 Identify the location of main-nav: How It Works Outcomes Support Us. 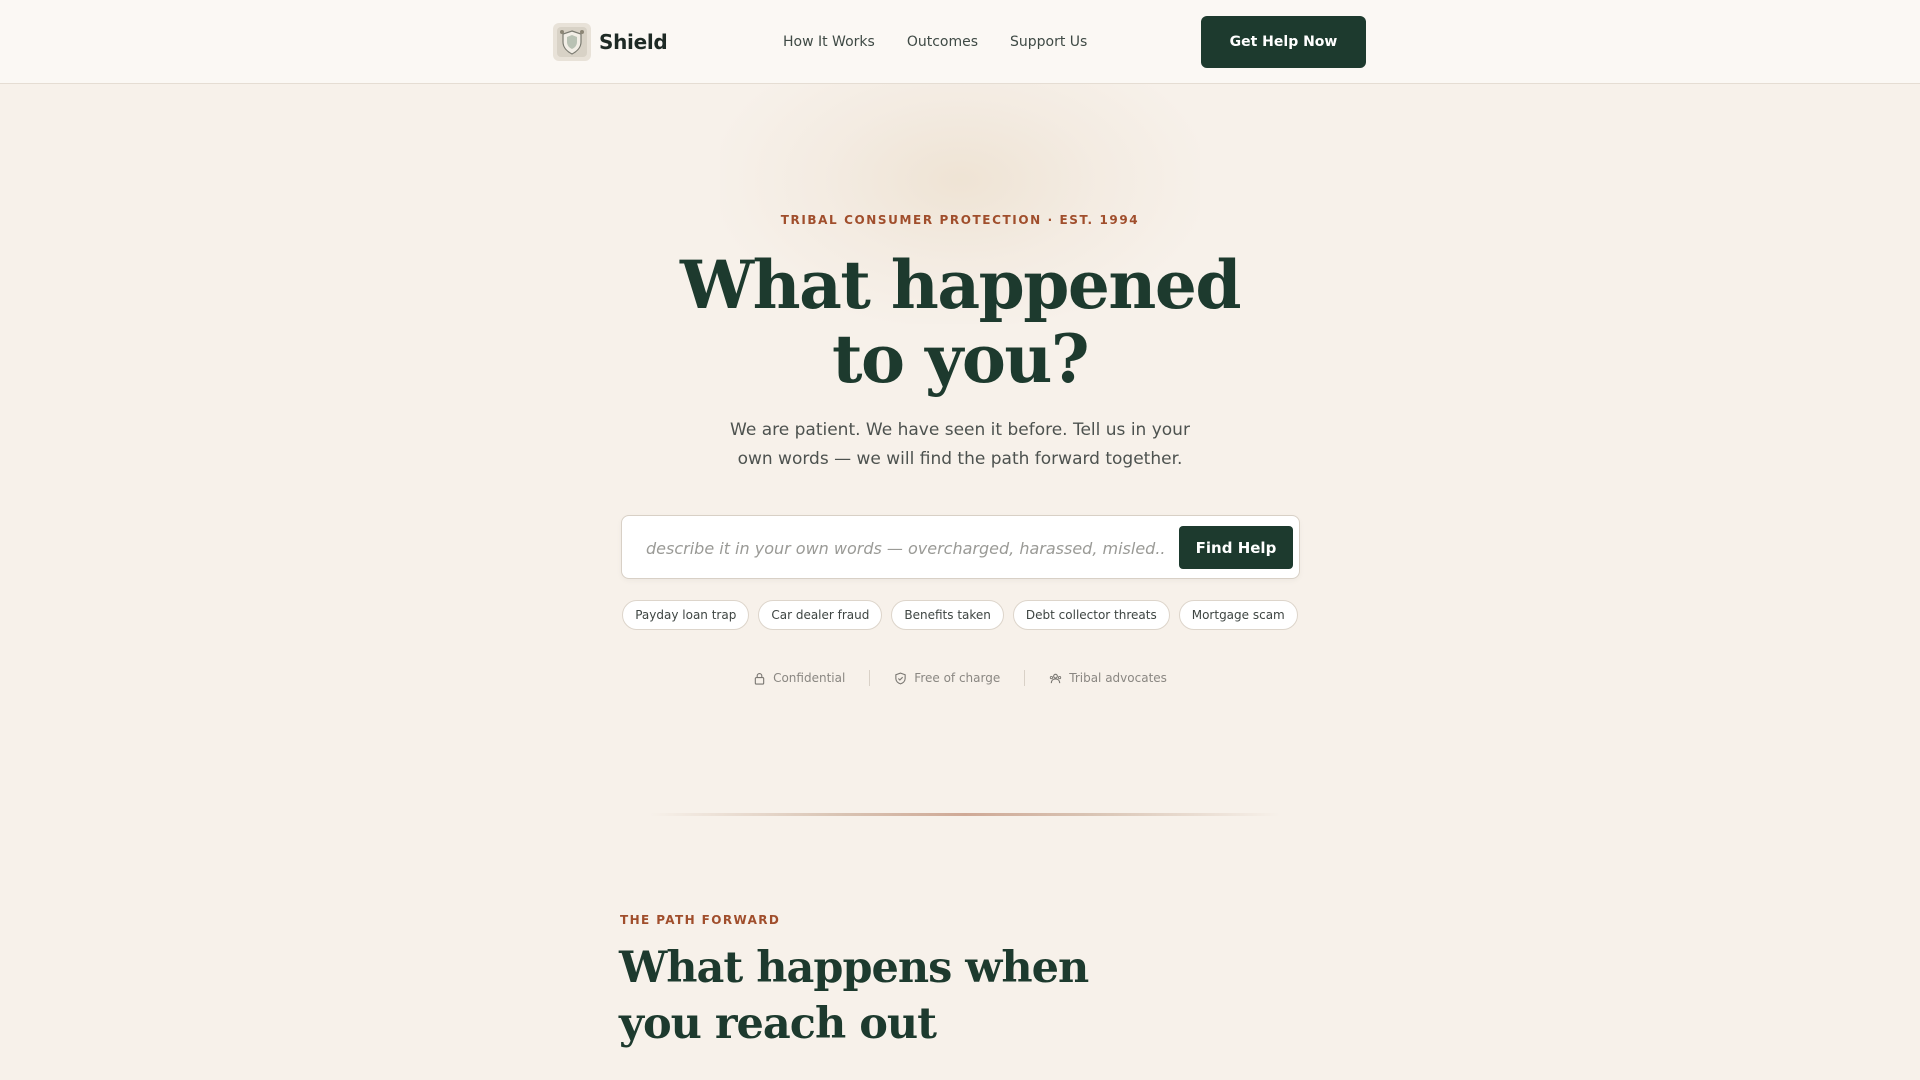
(935, 42).